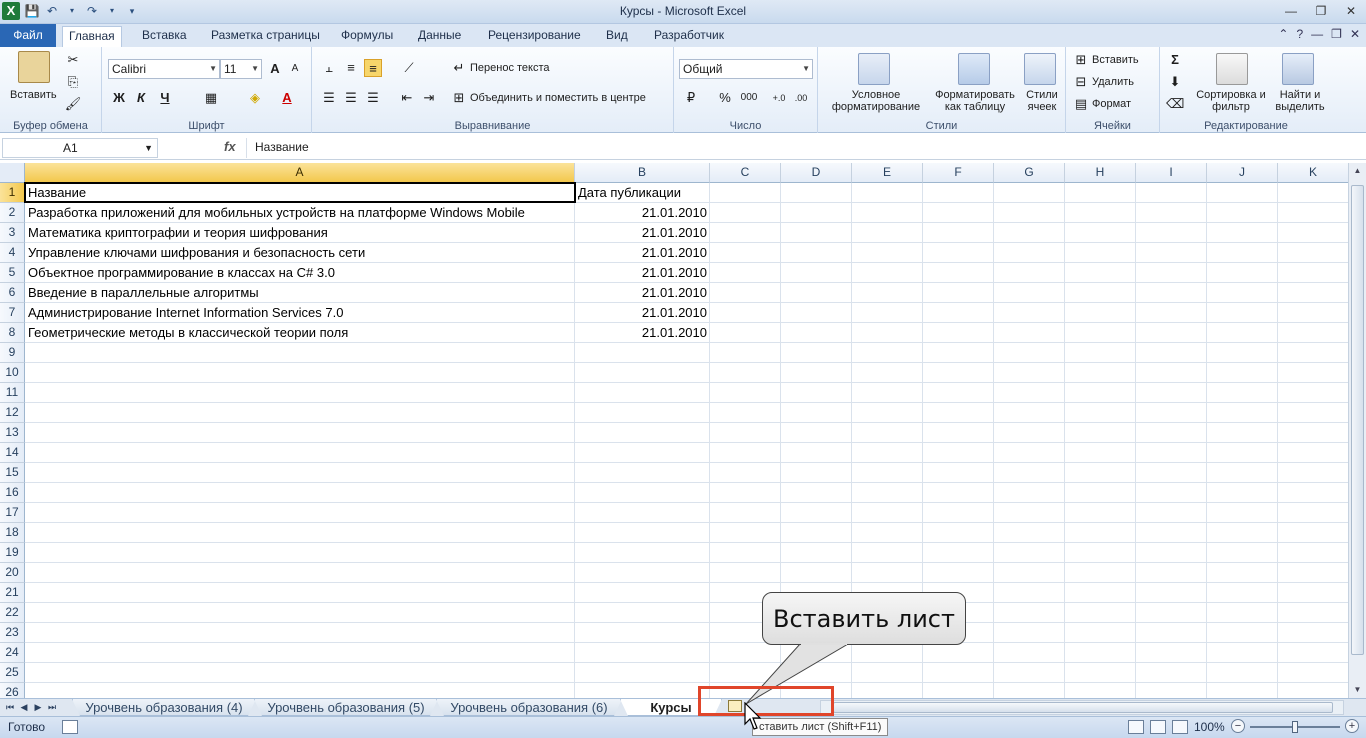  Describe the element at coordinates (459, 68) in the screenshot. I see `wrap-text-icon: ↵` at that location.